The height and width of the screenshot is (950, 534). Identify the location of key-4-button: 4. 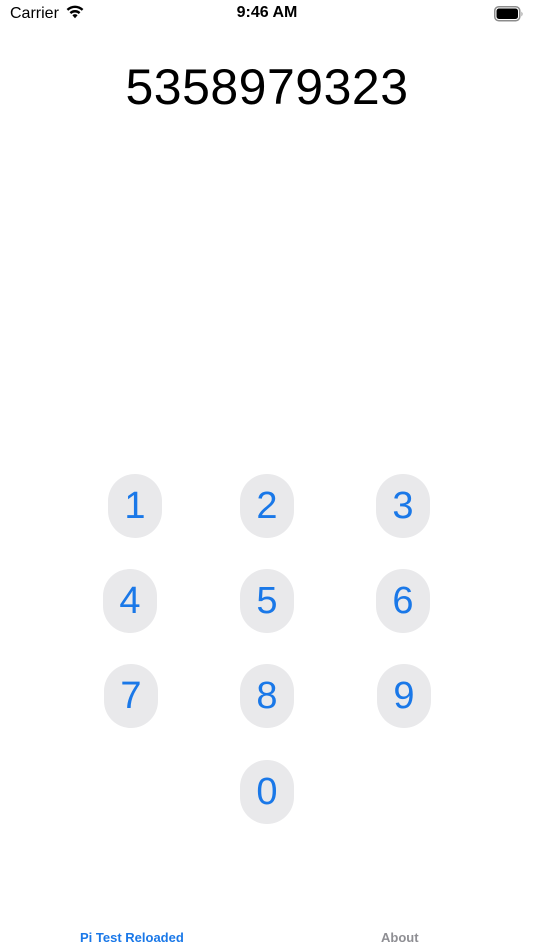
(130, 601).